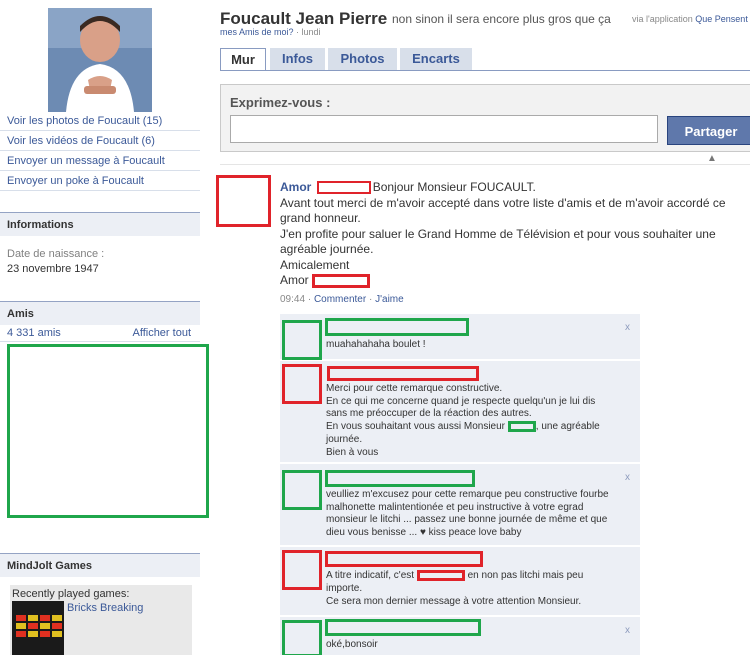 The height and width of the screenshot is (655, 750). Describe the element at coordinates (721, 19) in the screenshot. I see `via-app-link: Que Pensent` at that location.